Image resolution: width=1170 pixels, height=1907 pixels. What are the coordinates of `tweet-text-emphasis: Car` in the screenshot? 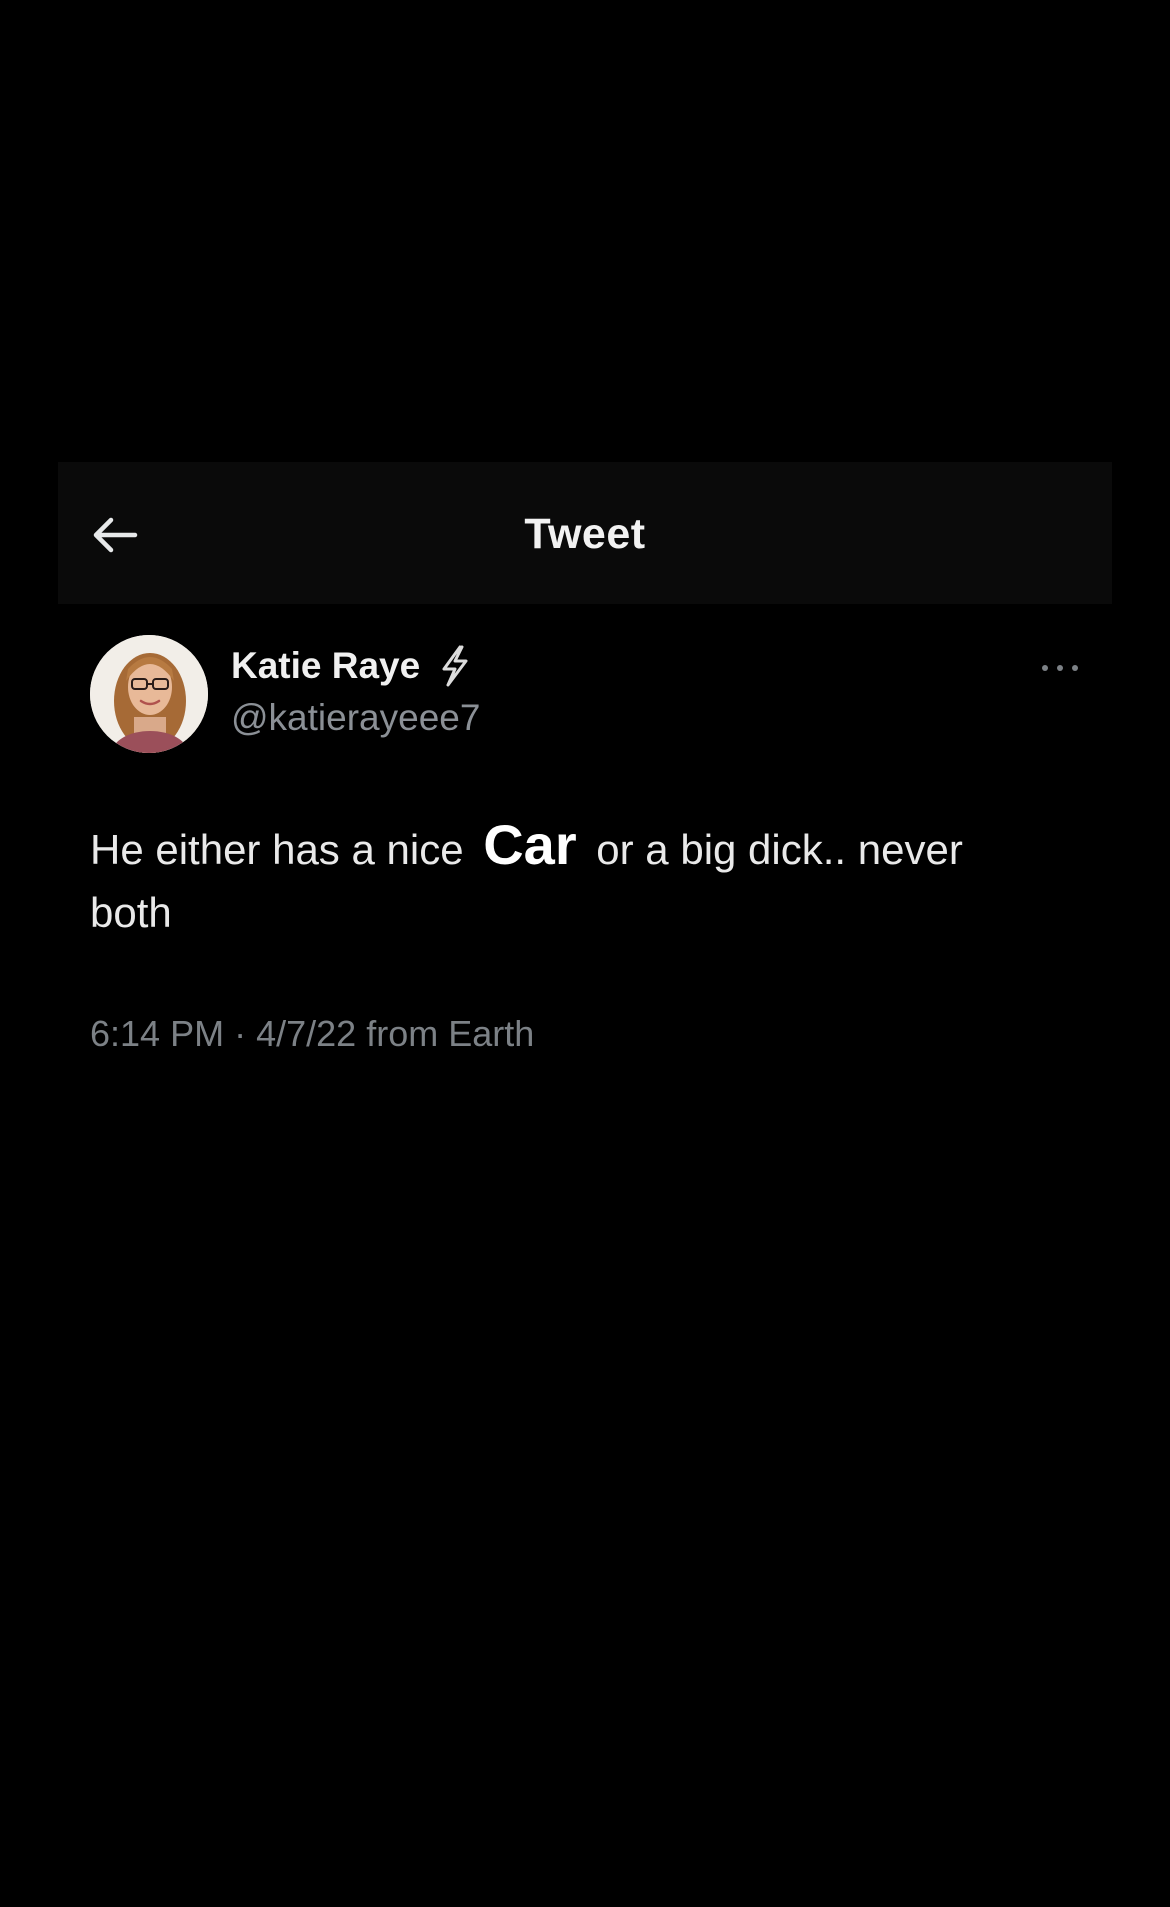 It's located at (530, 844).